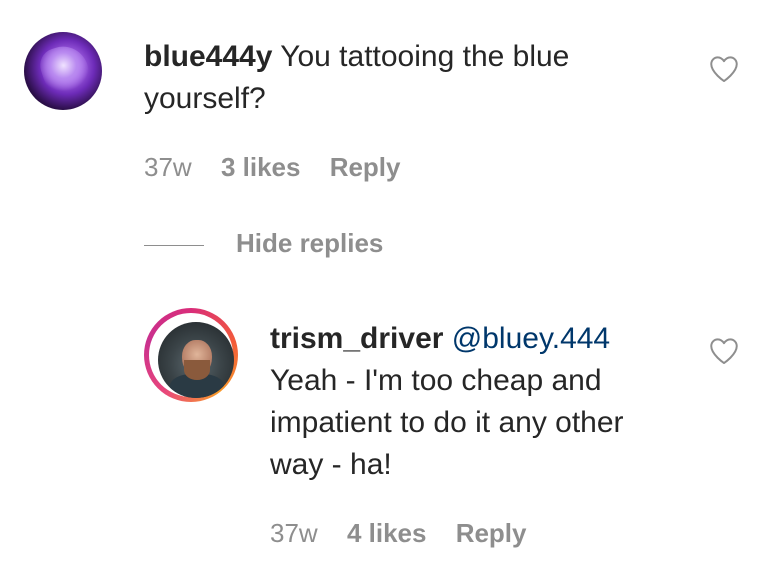  Describe the element at coordinates (294, 533) in the screenshot. I see `reply-timestamp: 37w` at that location.